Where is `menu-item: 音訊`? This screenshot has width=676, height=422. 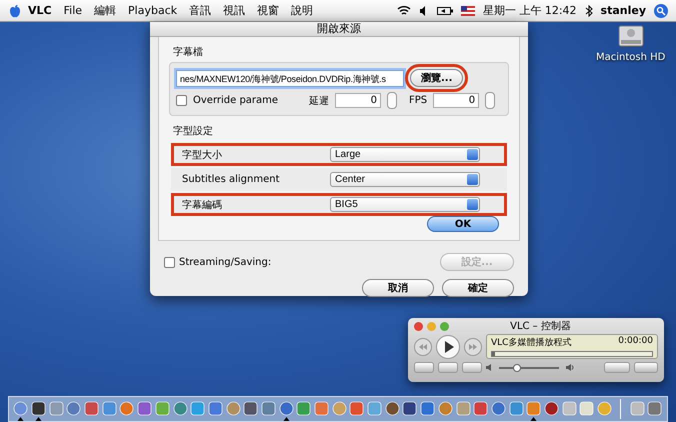 menu-item: 音訊 is located at coordinates (200, 10).